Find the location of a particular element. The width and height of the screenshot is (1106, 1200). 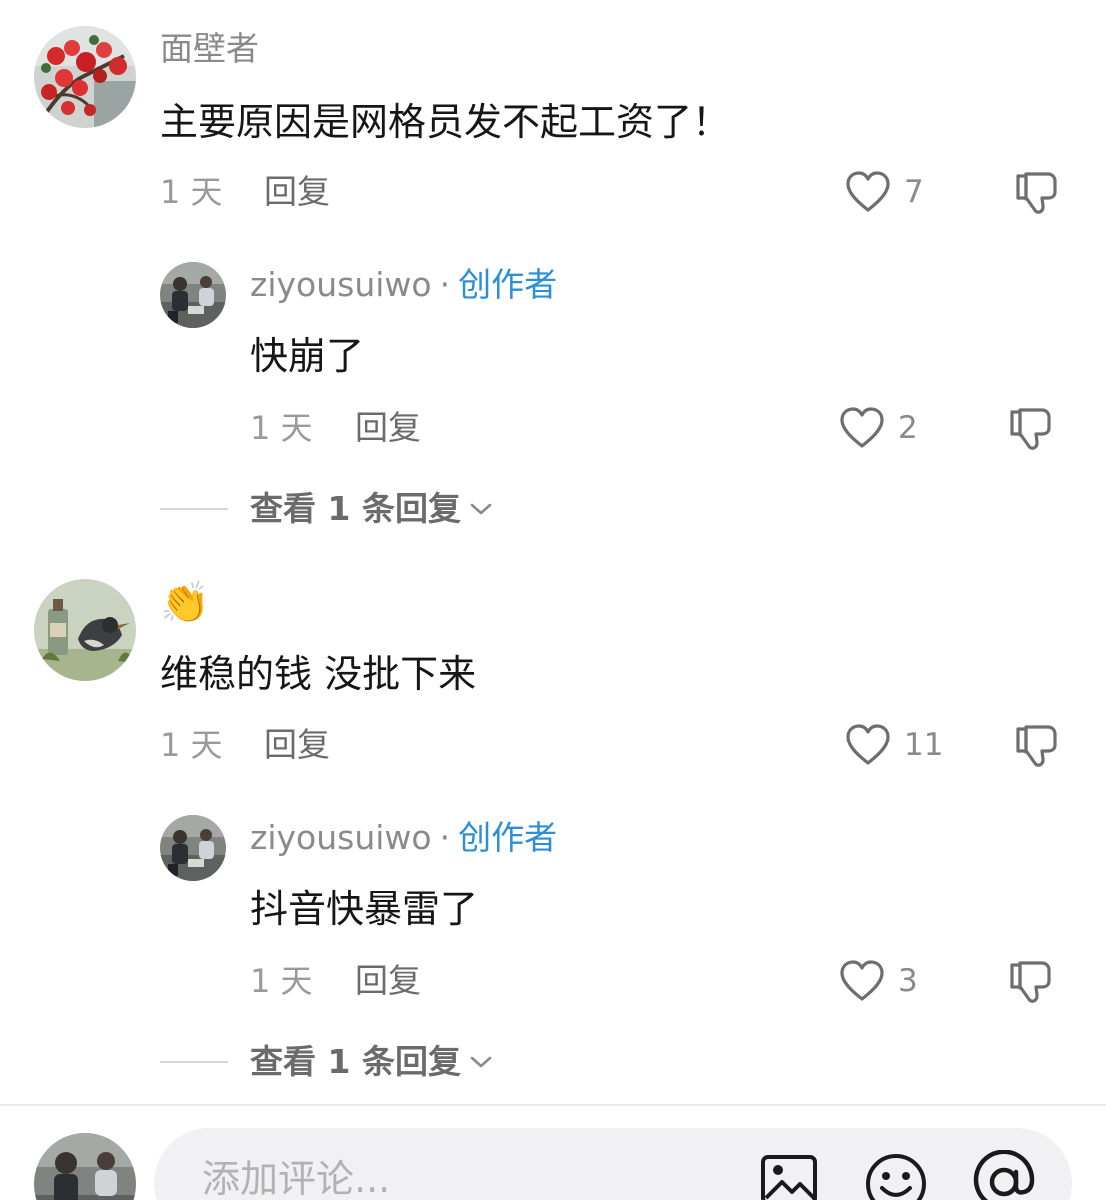

like-button: 3 is located at coordinates (878, 981).